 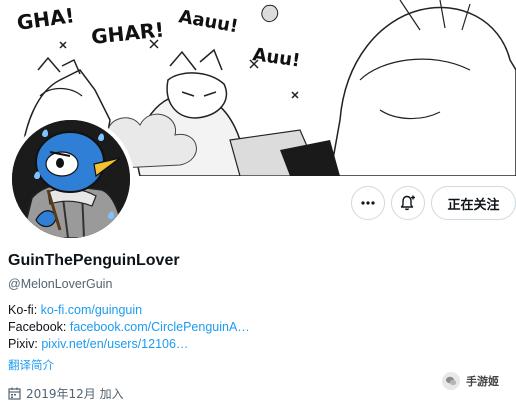 What do you see at coordinates (94, 260) in the screenshot?
I see `display-name: GuinThePenguinLover` at bounding box center [94, 260].